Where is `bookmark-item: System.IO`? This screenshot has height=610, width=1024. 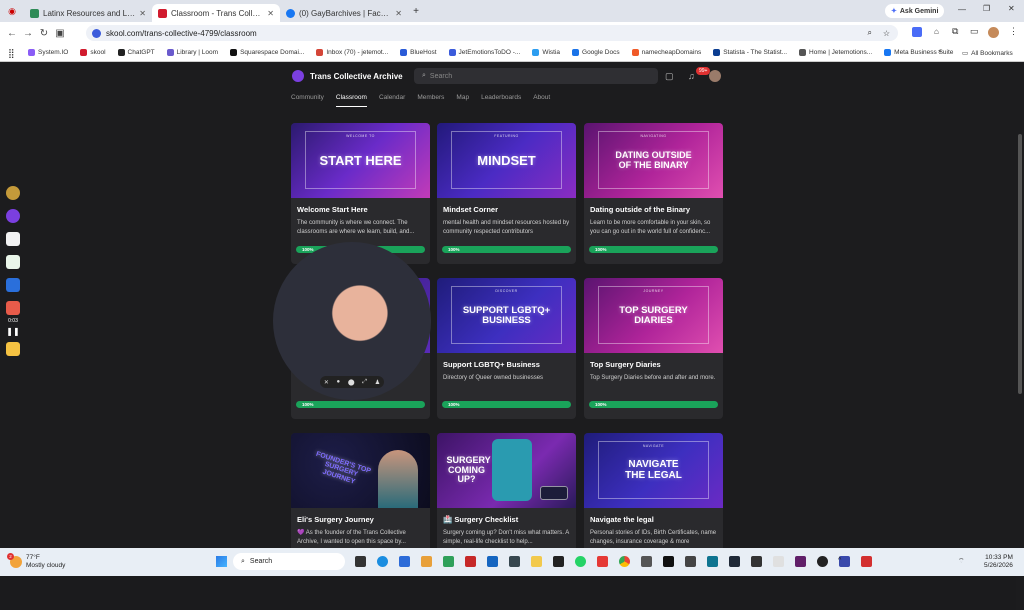 bookmark-item: System.IO is located at coordinates (48, 52).